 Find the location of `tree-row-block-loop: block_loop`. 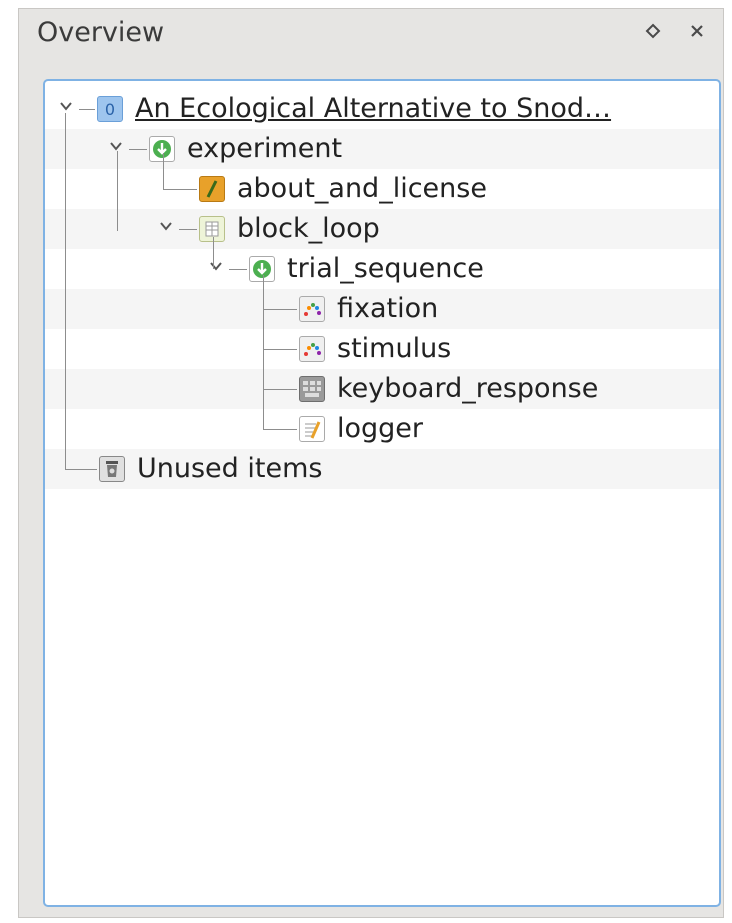

tree-row-block-loop: block_loop is located at coordinates (382, 229).